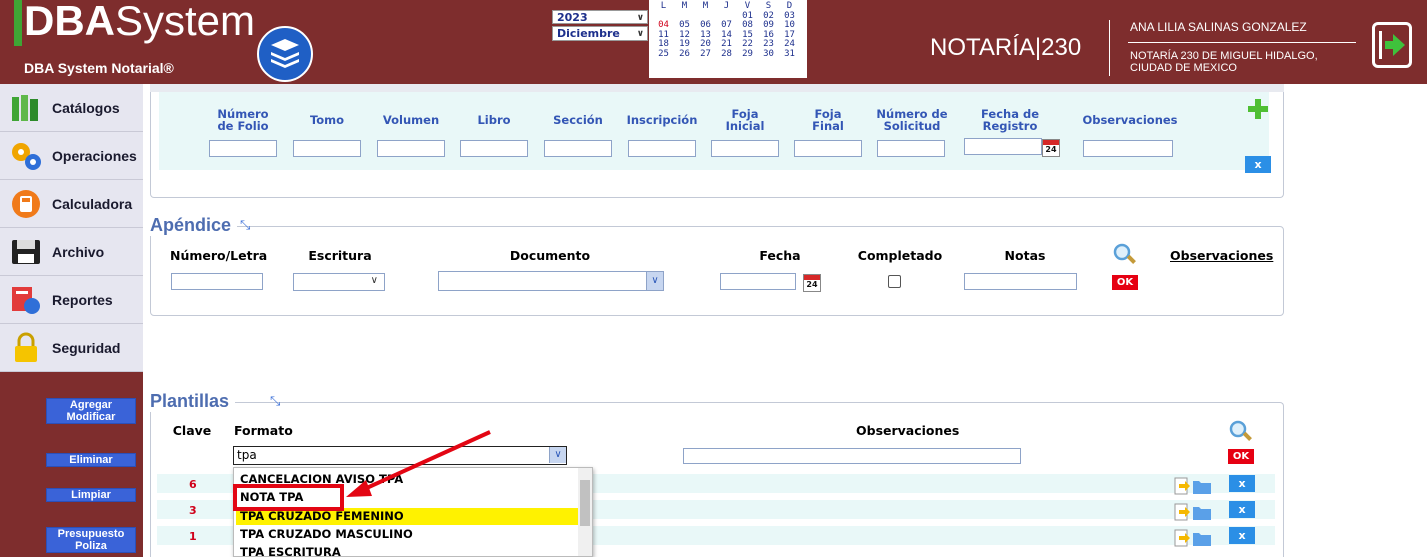  I want to click on numero-letra-input, so click(217, 281).